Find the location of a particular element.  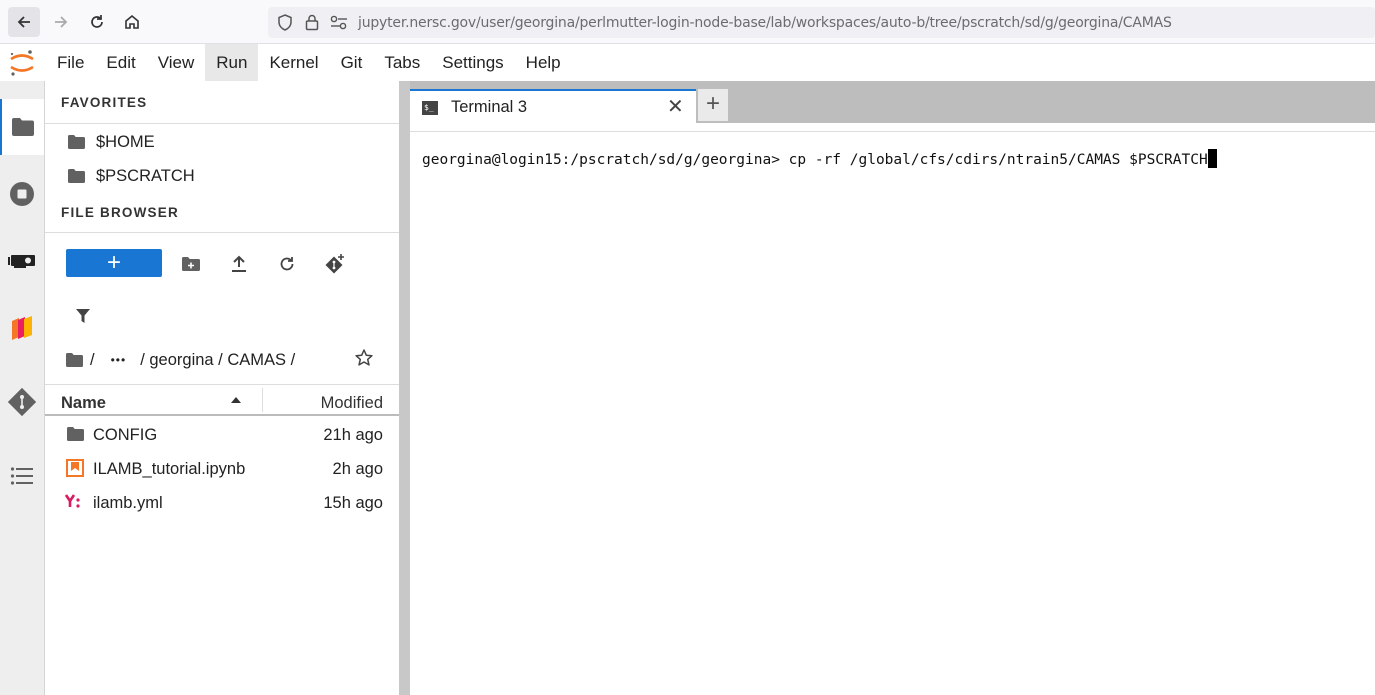

books-icon is located at coordinates (22, 328).